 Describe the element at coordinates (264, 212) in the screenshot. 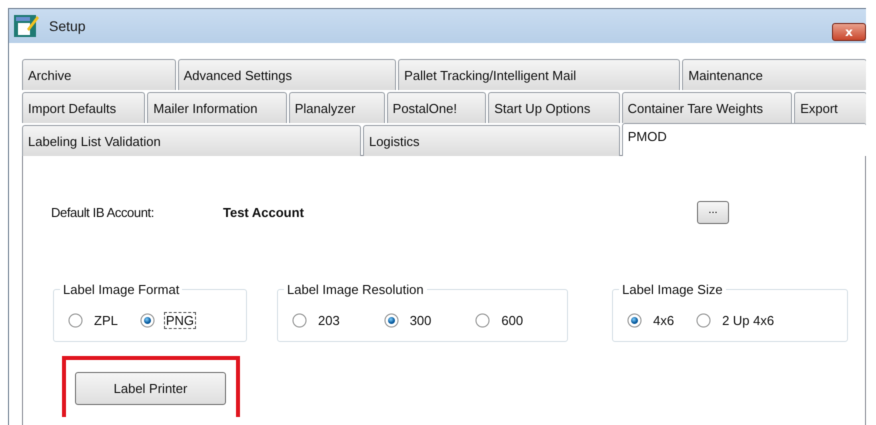

I see `account-value: Test Account` at that location.